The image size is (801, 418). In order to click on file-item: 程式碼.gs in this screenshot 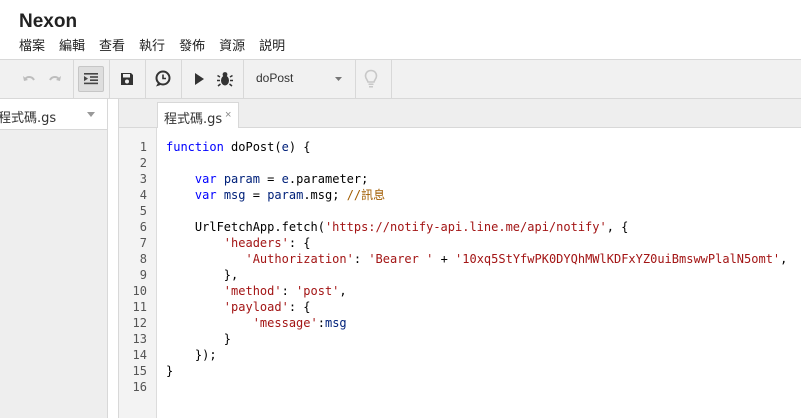, I will do `click(53, 114)`.